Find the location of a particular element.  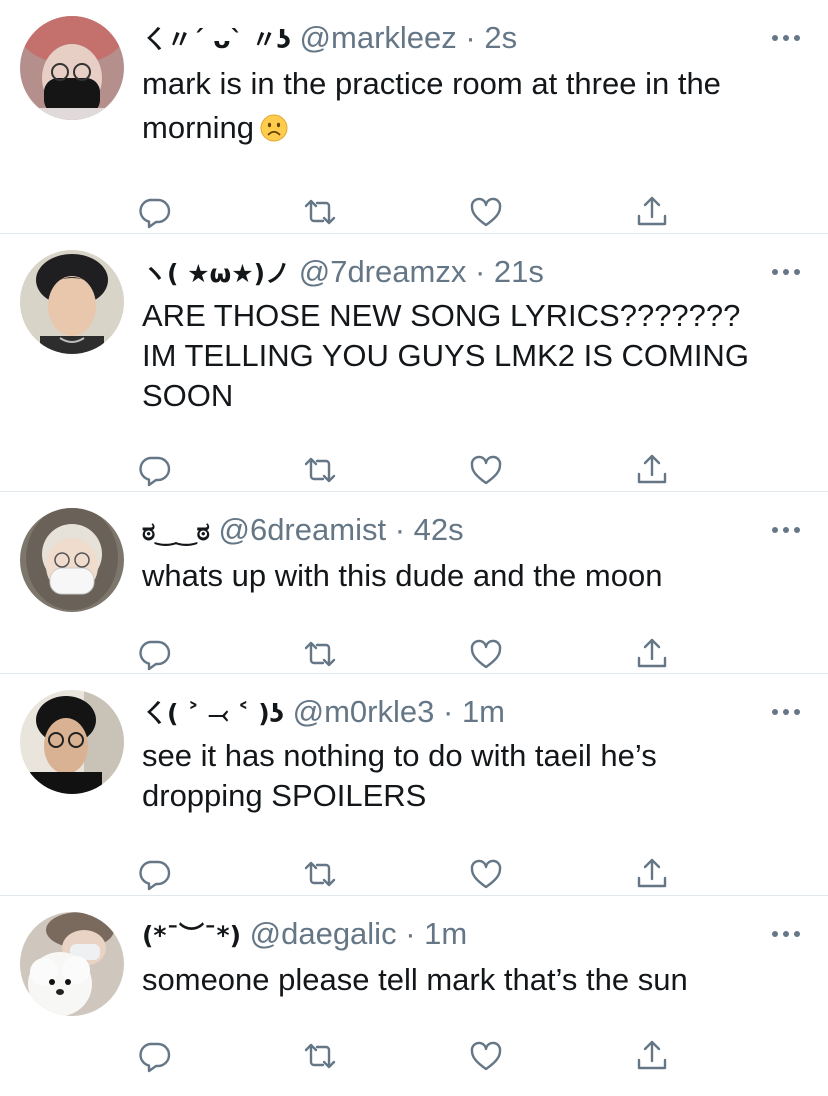

timestamp: 2s is located at coordinates (500, 37).